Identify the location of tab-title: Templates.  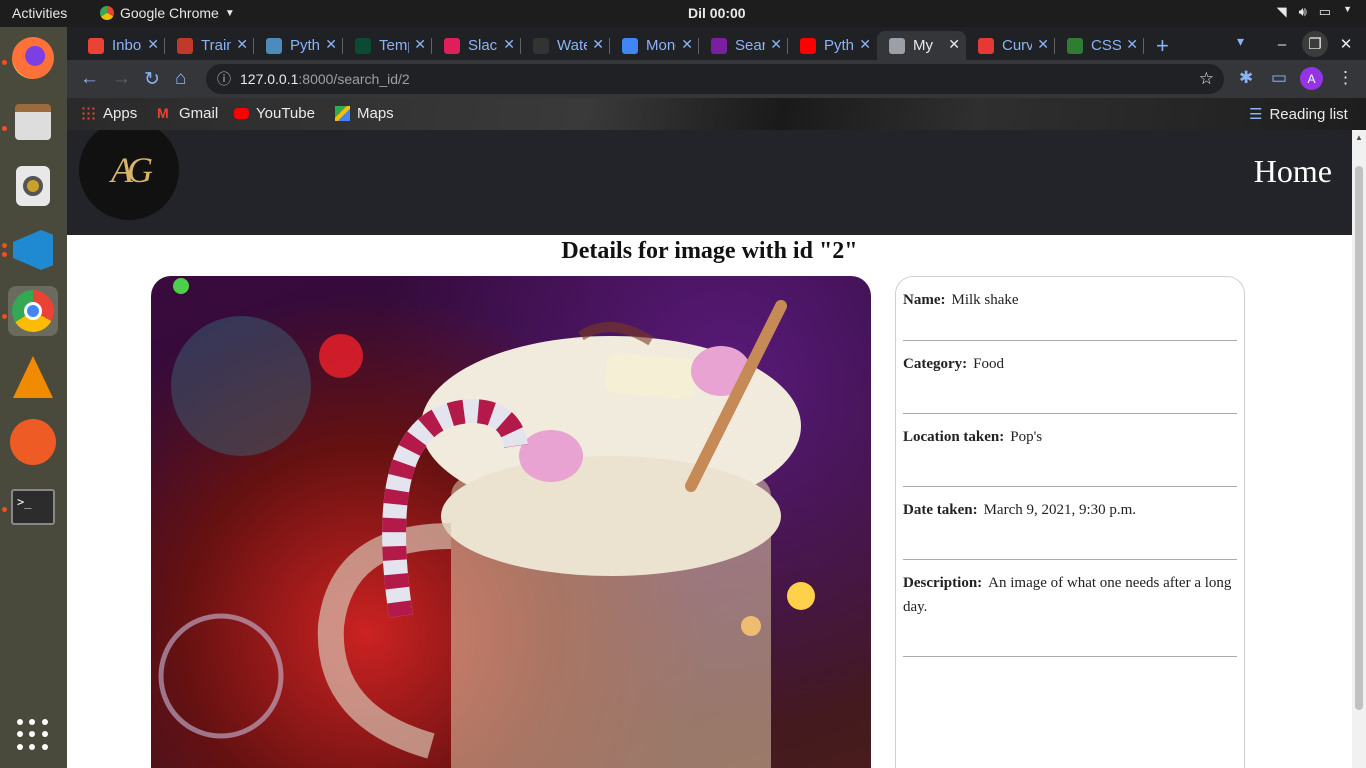
(394, 45).